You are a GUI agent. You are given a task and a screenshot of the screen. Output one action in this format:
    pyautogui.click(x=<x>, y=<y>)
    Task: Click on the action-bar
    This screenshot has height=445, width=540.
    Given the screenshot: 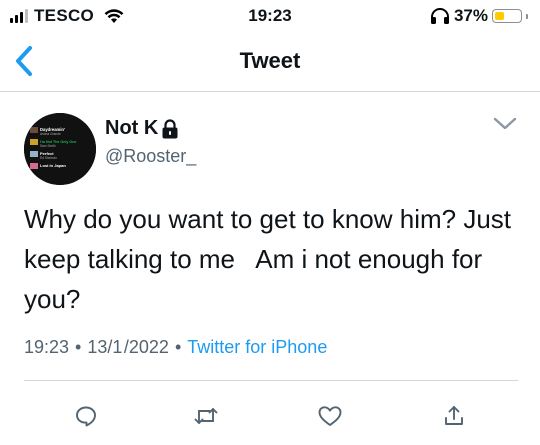 What is the action you would take?
    pyautogui.click(x=270, y=414)
    